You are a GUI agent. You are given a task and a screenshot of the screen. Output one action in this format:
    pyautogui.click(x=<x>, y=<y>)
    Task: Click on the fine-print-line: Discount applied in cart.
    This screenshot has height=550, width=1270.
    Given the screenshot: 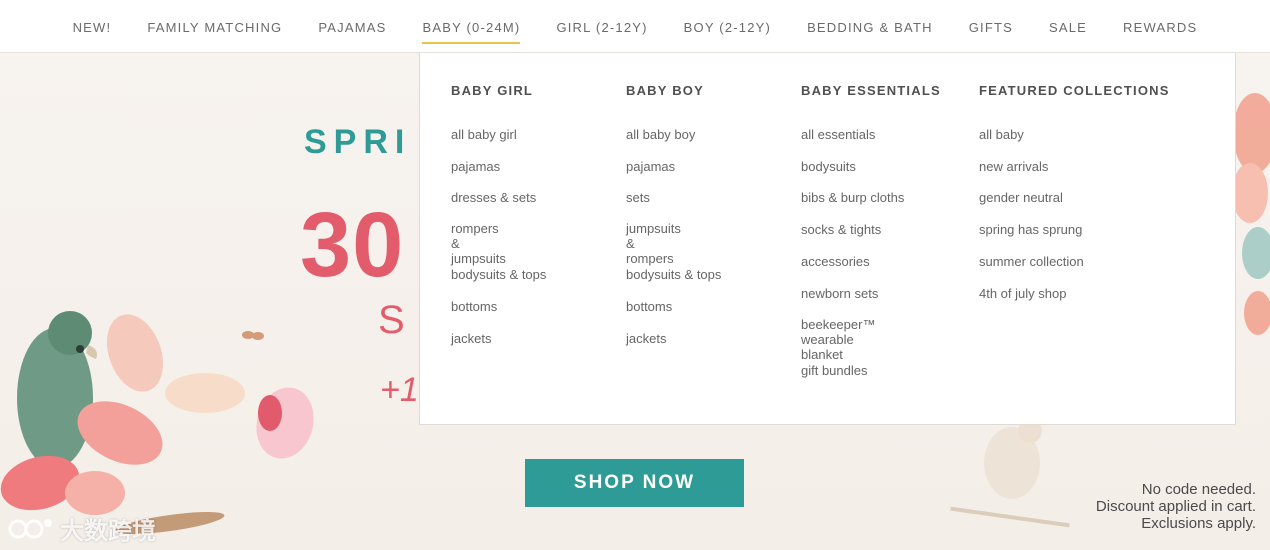 What is the action you would take?
    pyautogui.click(x=1175, y=506)
    